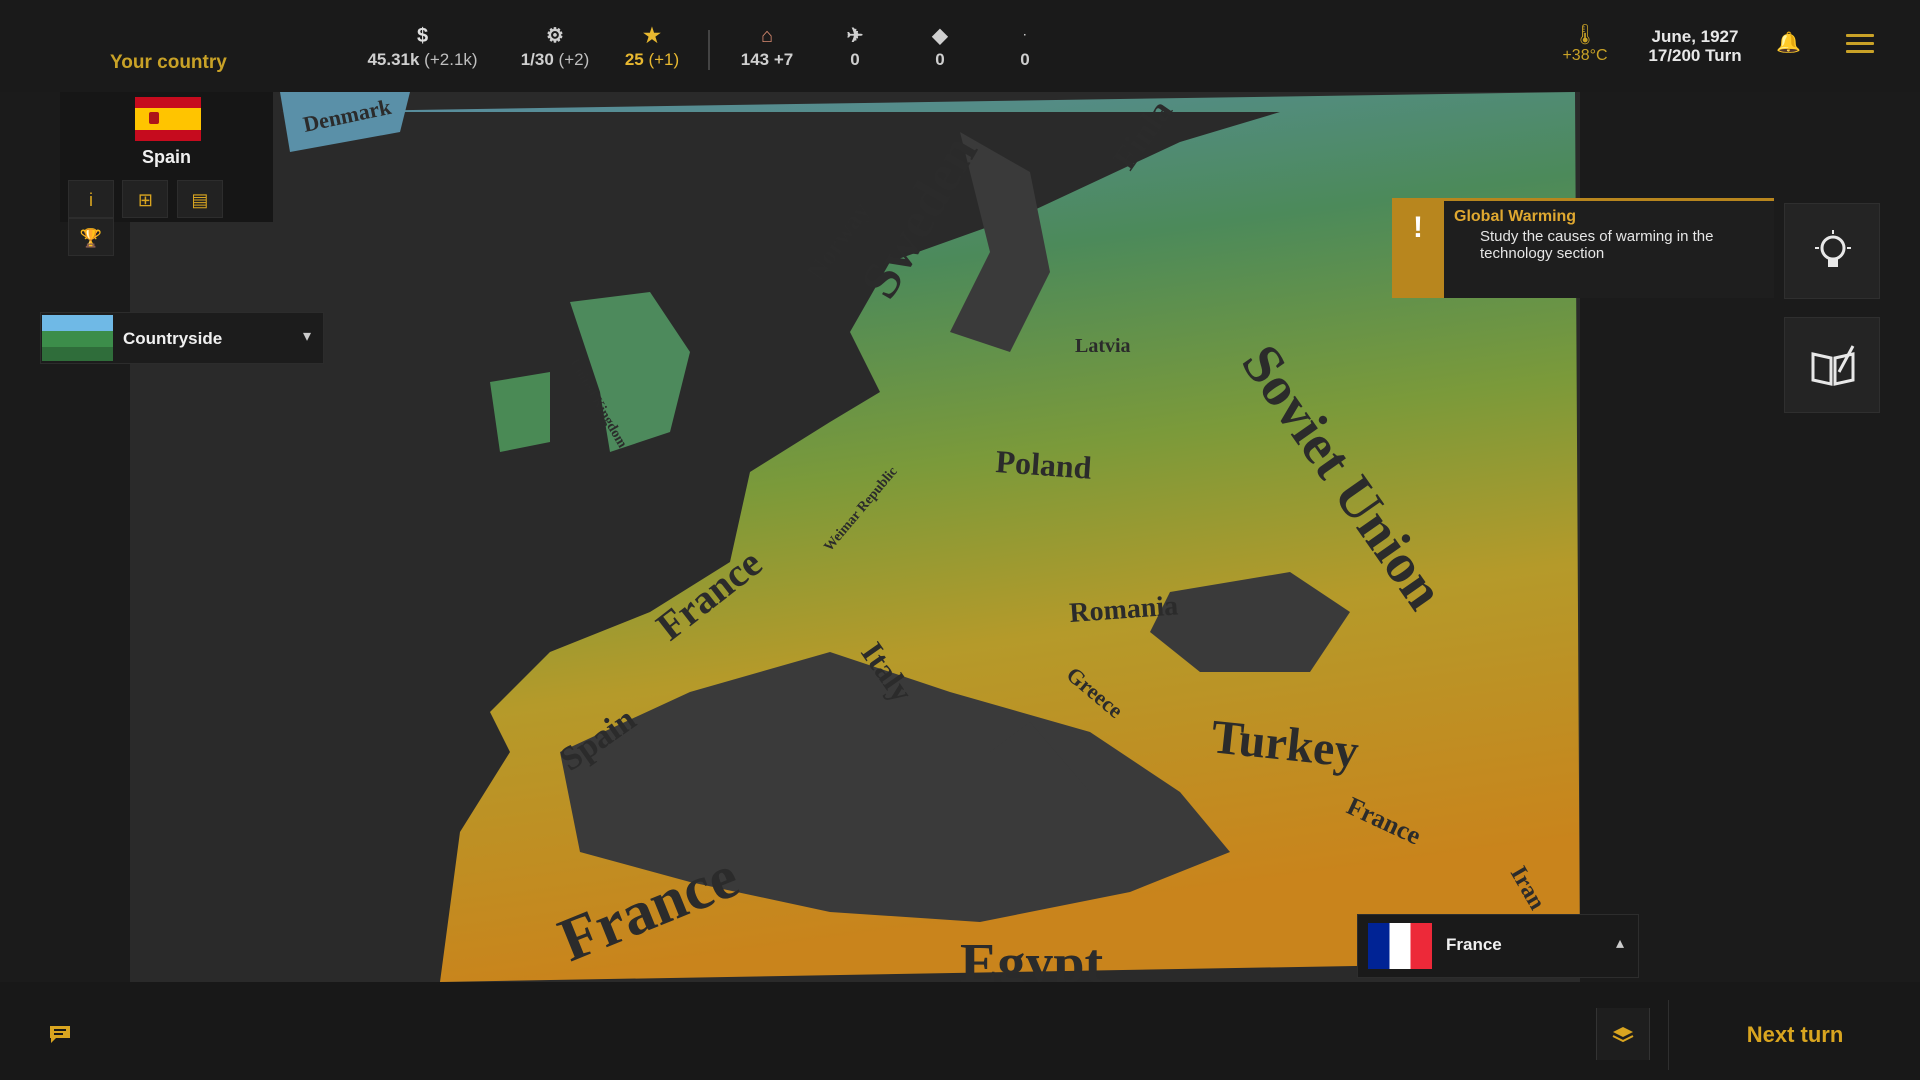 The height and width of the screenshot is (1080, 1920). I want to click on trophy-icon: 🏆, so click(91, 237).